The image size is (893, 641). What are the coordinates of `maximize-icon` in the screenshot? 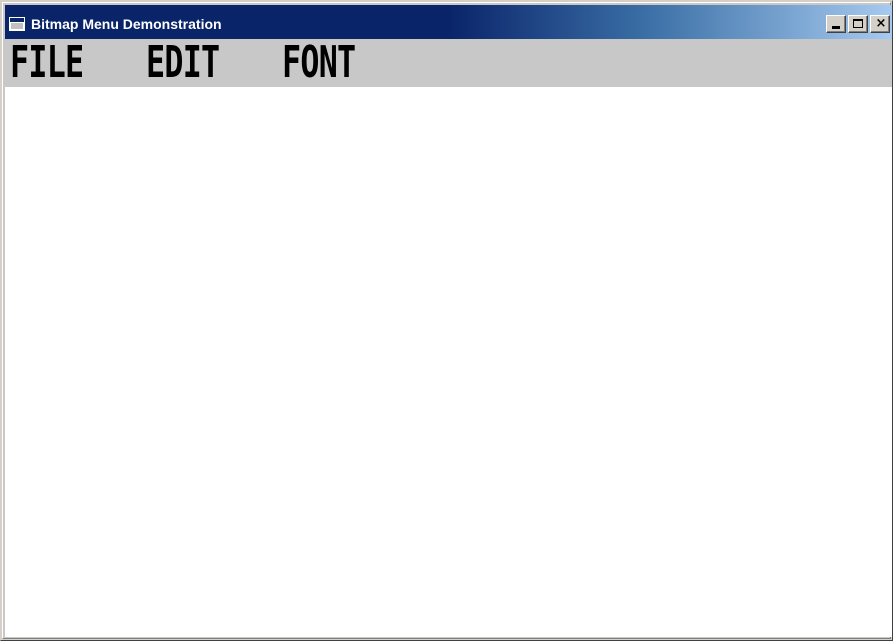 It's located at (858, 23).